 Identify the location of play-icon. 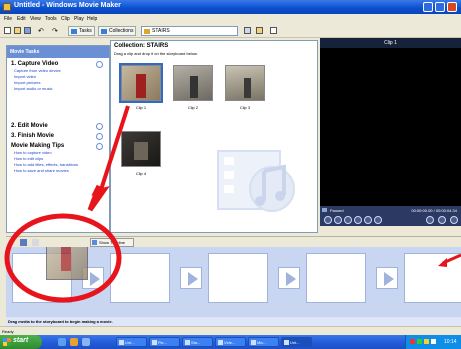
(328, 220).